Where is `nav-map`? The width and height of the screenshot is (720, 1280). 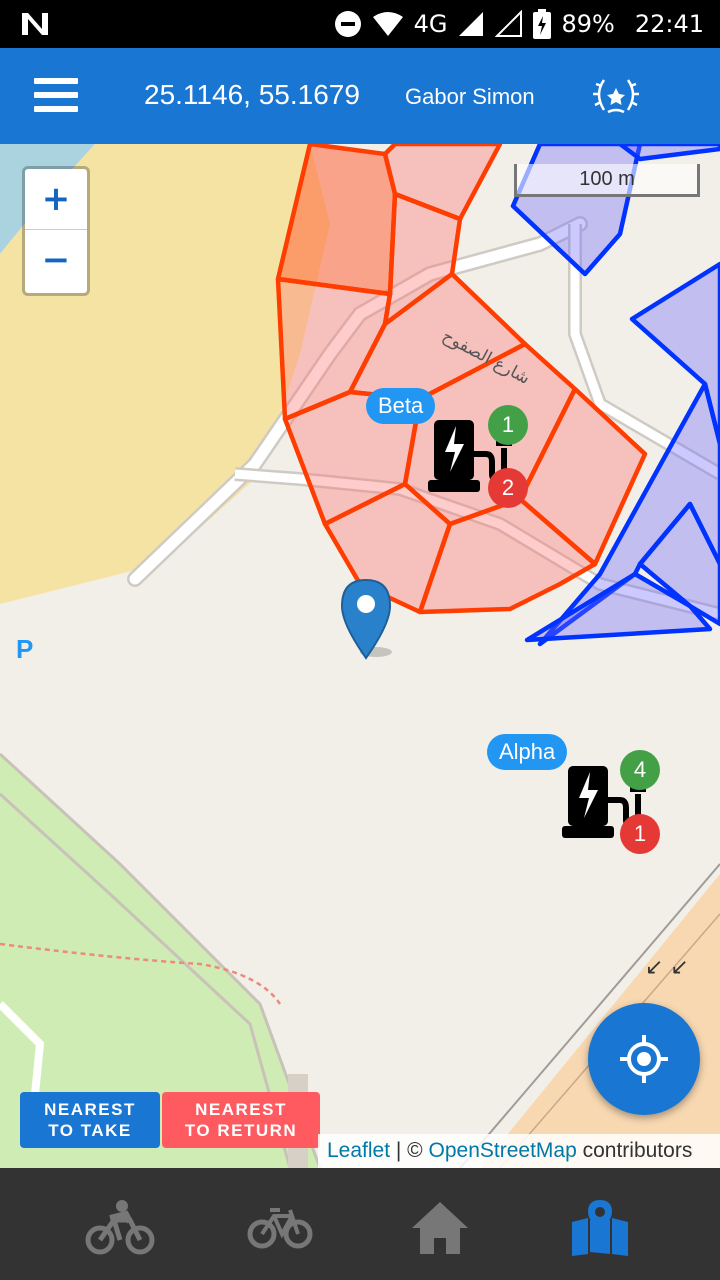
nav-map is located at coordinates (600, 1228).